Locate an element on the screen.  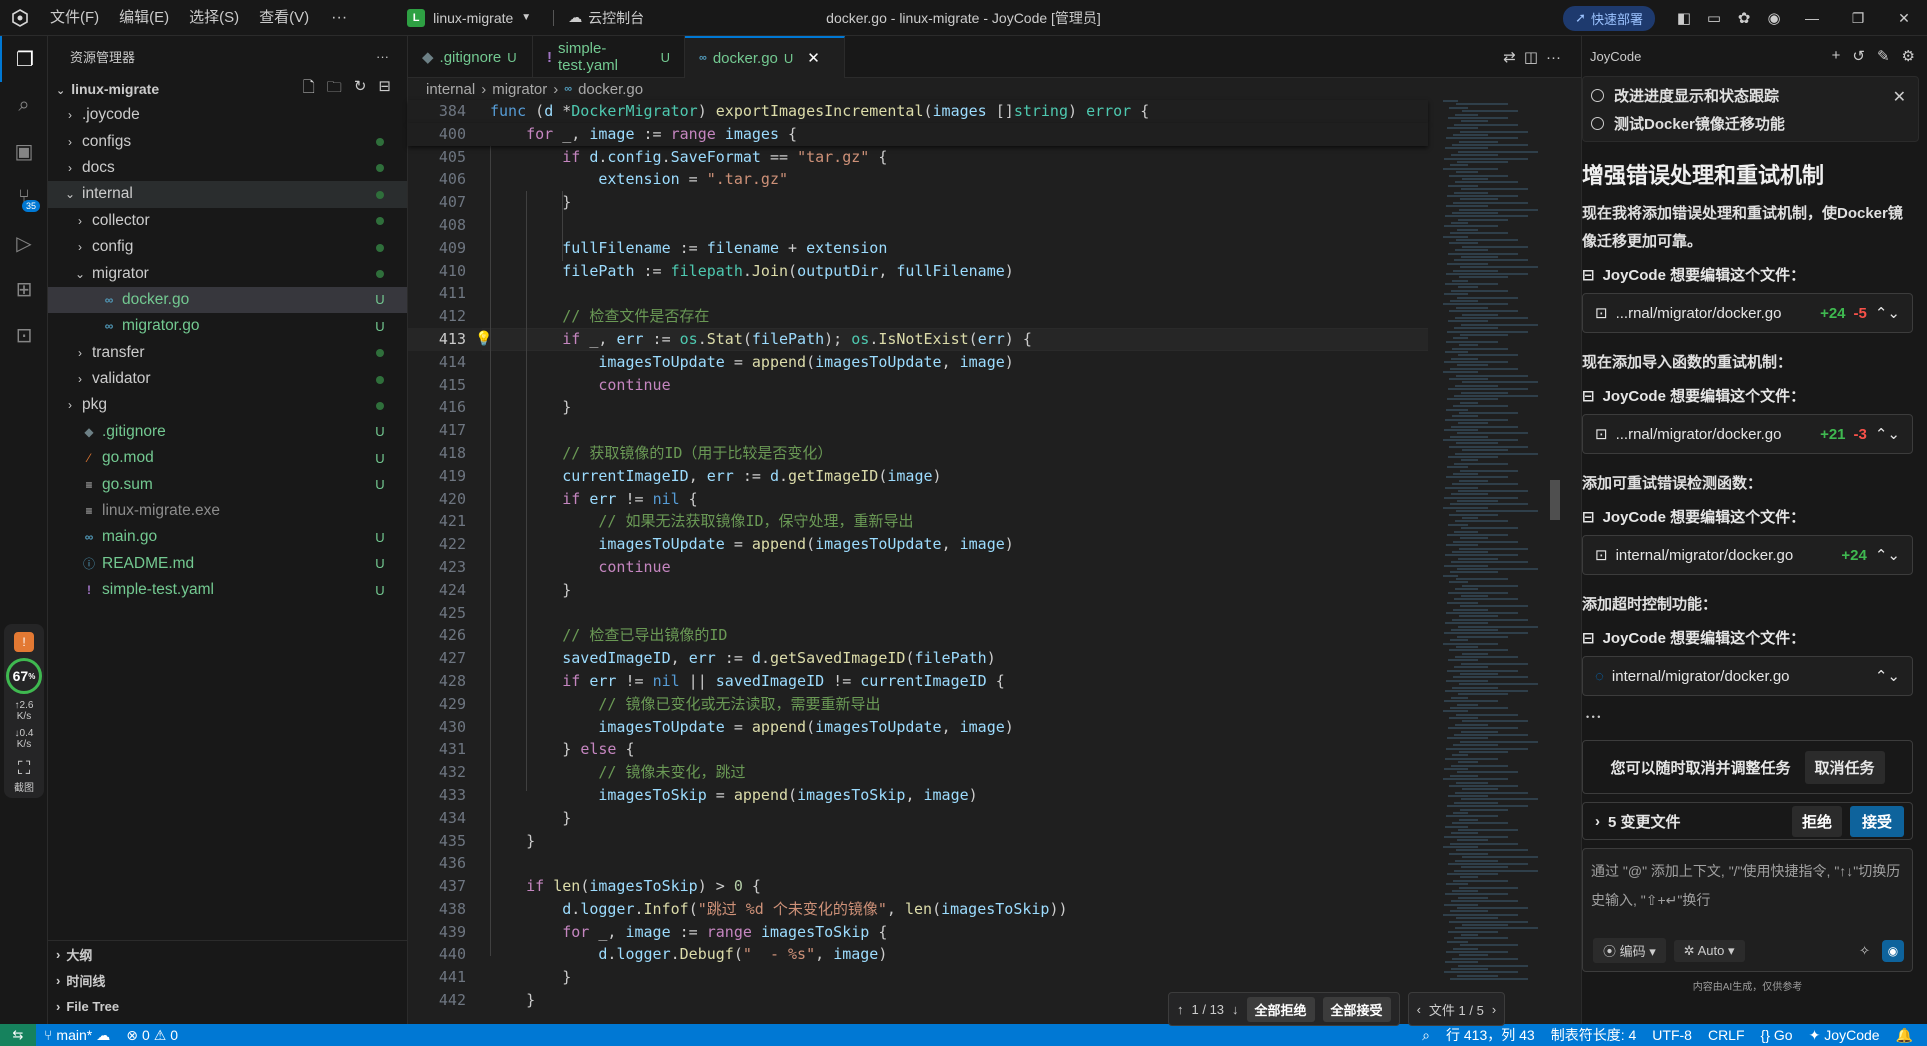
toggle-panel-icon: ▭ is located at coordinates (1714, 18).